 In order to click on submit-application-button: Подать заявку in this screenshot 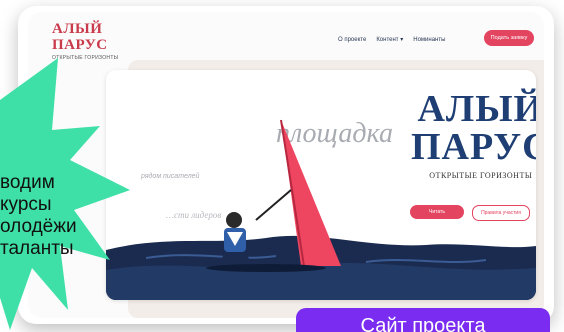, I will do `click(509, 38)`.